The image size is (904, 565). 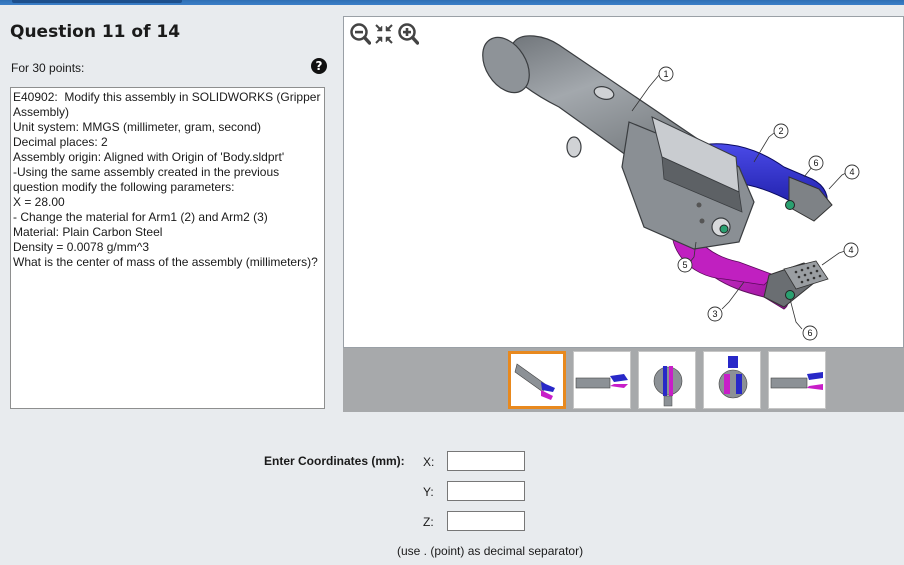 I want to click on question-line: Density = 0.0078 g/mm^3, so click(x=81, y=247).